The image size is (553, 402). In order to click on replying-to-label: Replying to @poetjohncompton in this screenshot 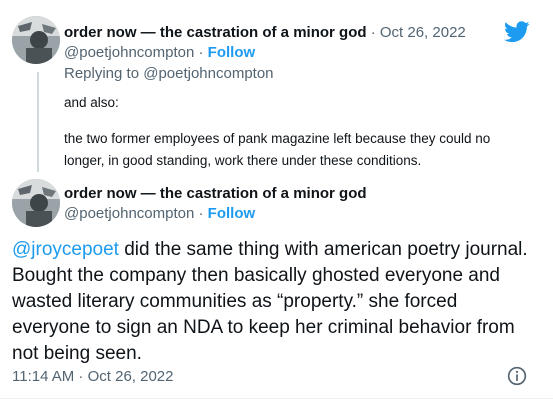, I will do `click(169, 73)`.